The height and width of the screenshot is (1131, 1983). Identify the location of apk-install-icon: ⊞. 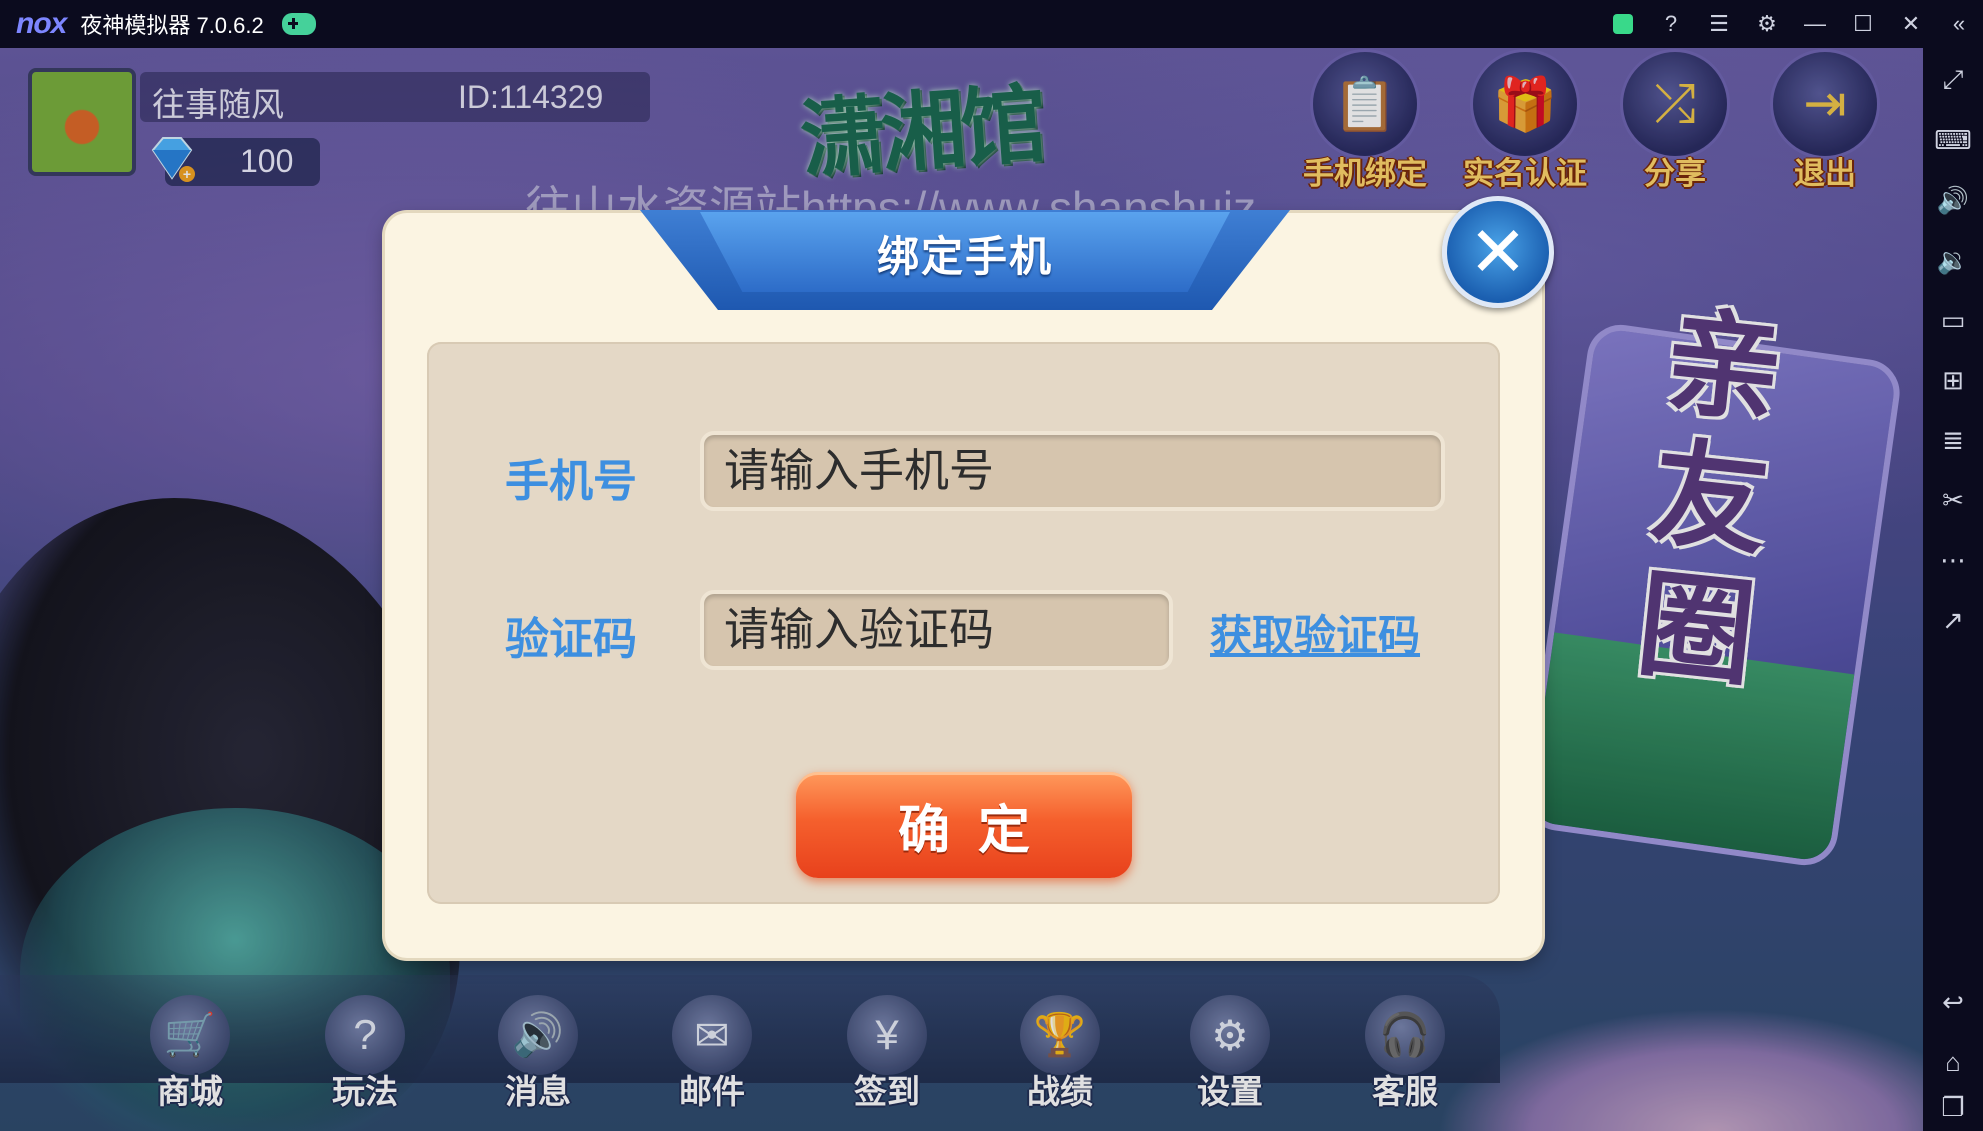
(1953, 380).